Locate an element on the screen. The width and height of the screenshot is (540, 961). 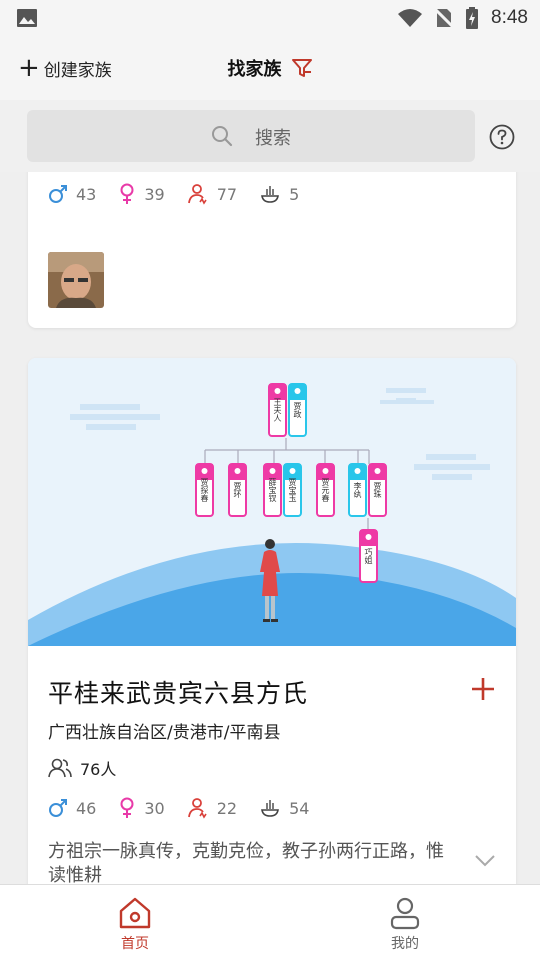
page-title: 找家族 is located at coordinates (254, 69).